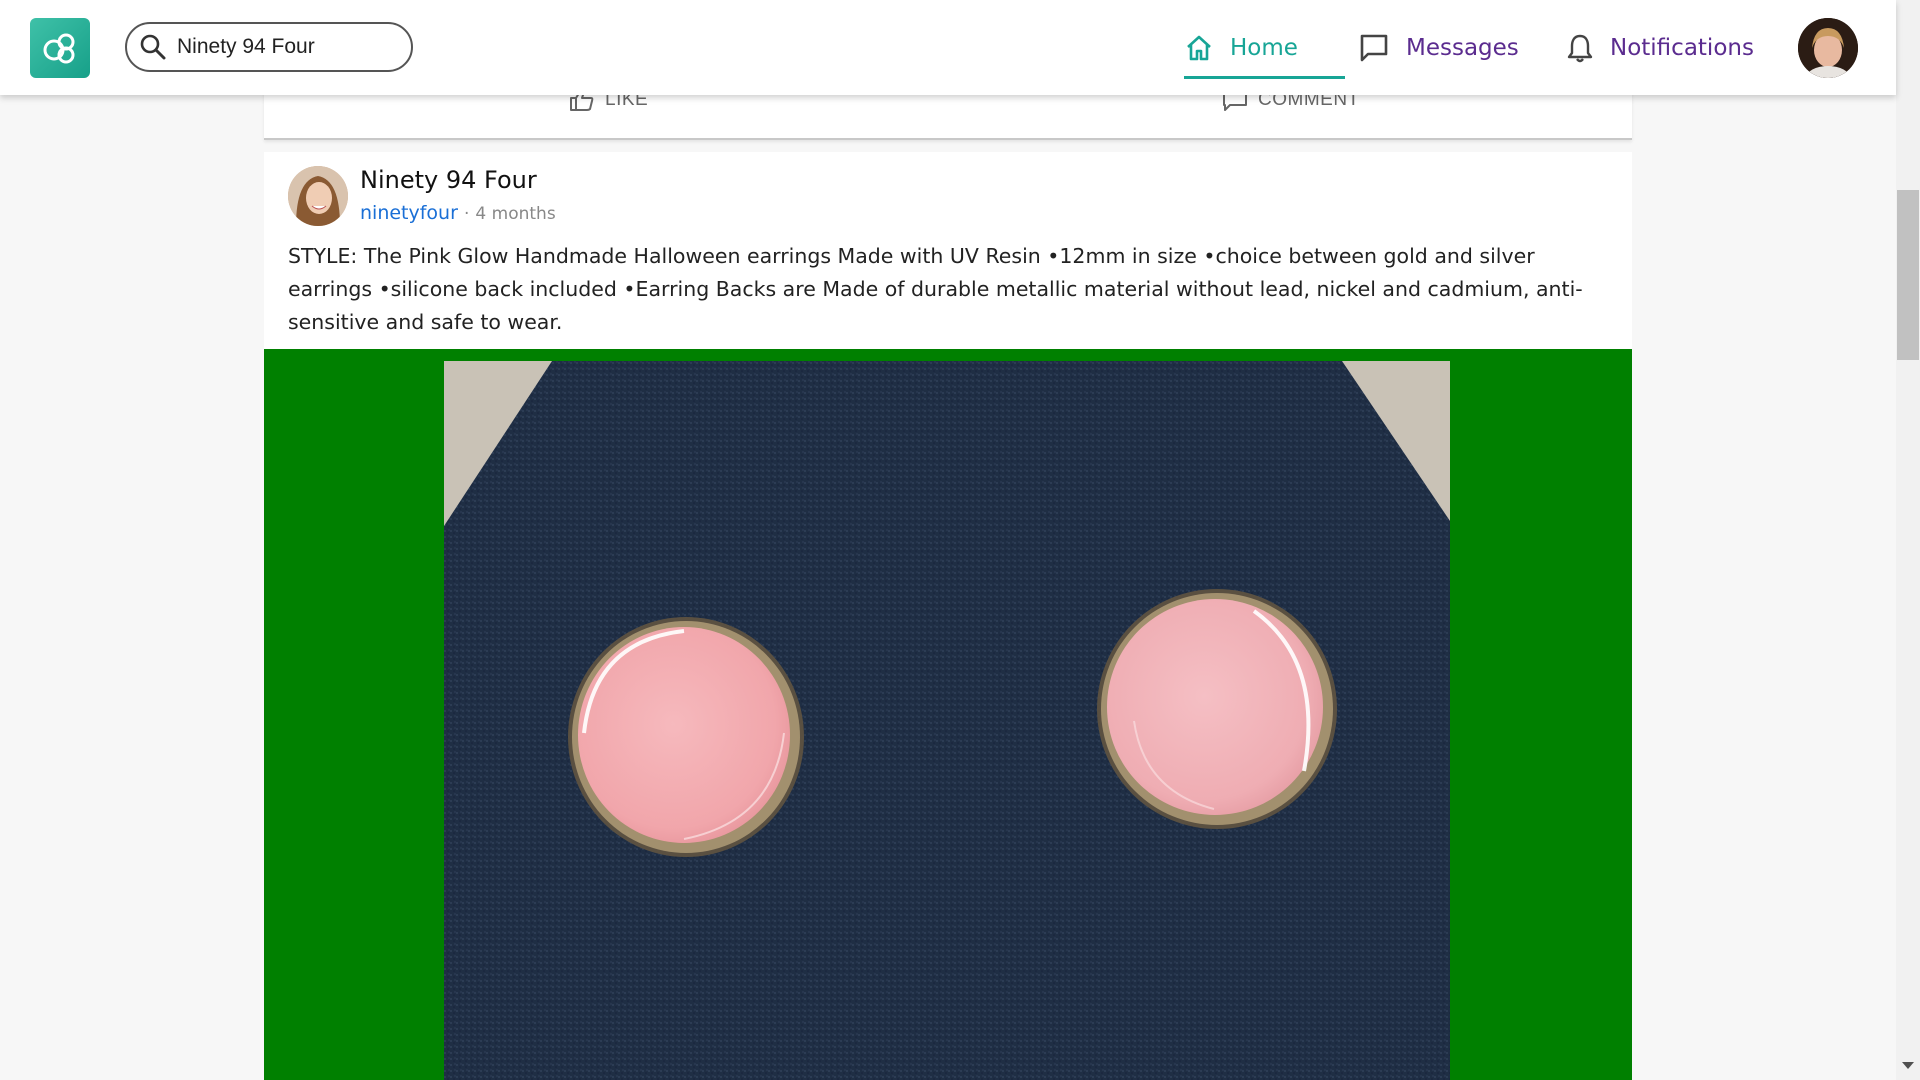  I want to click on nav-messages: Messages, so click(1438, 47).